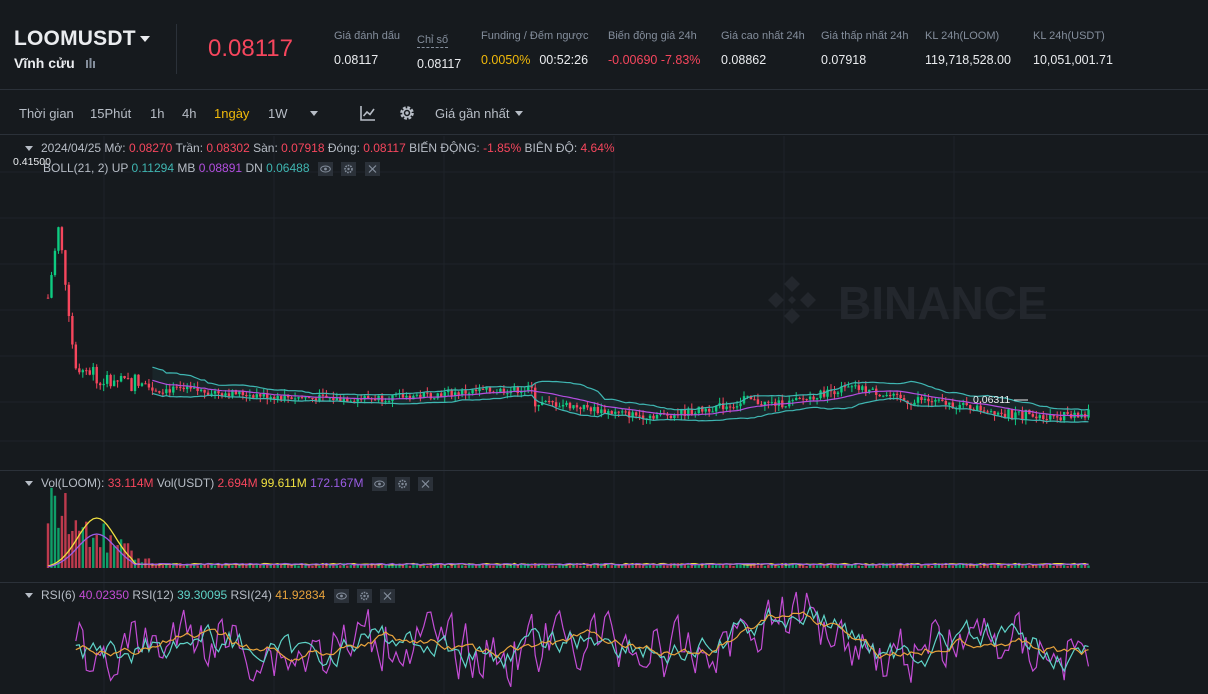  Describe the element at coordinates (519, 113) in the screenshot. I see `price-type-caret-icon` at that location.